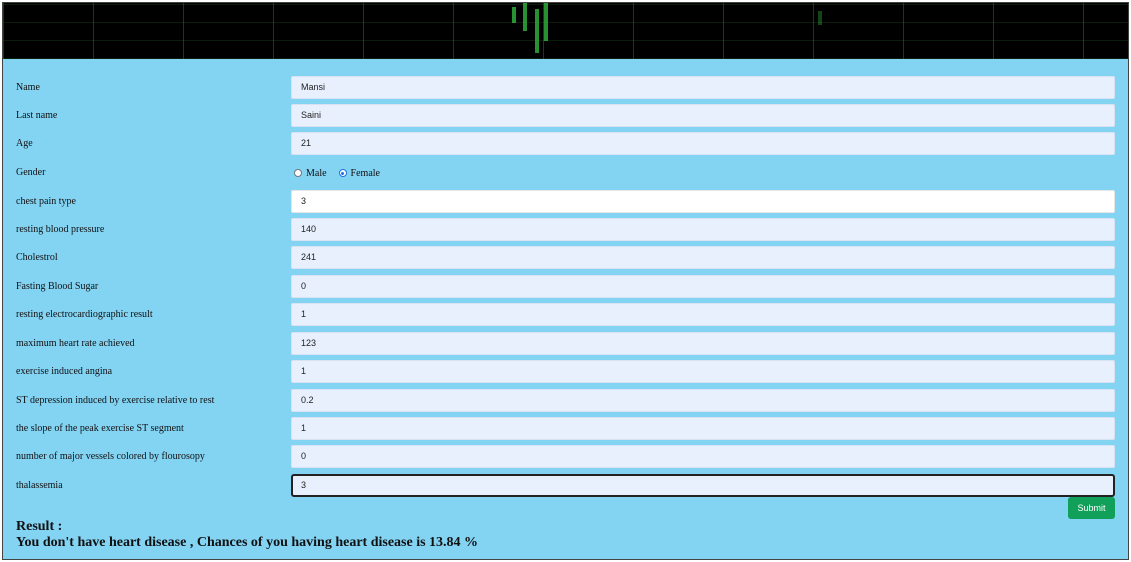  Describe the element at coordinates (565, 173) in the screenshot. I see `form-row-gender: Gender Male Female` at that location.